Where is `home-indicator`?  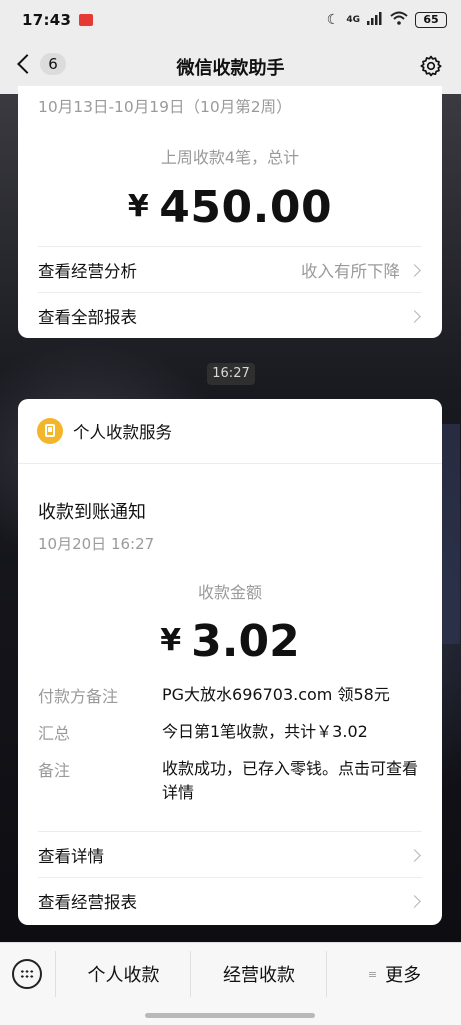
home-indicator is located at coordinates (230, 1015).